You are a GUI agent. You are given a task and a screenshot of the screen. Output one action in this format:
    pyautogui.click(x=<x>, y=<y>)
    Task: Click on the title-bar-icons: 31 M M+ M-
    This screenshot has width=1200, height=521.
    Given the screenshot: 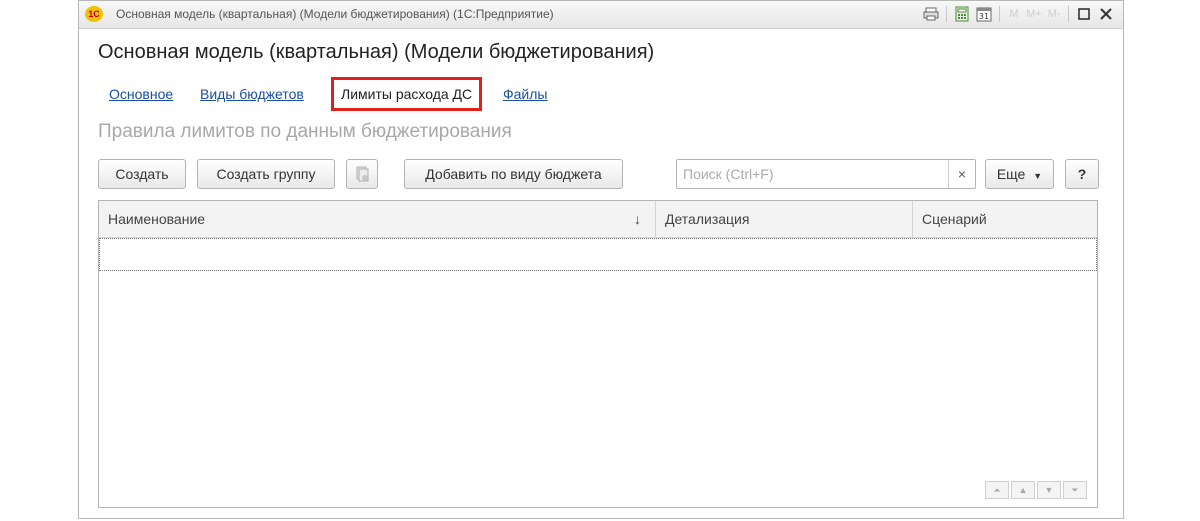 What is the action you would take?
    pyautogui.click(x=1018, y=14)
    